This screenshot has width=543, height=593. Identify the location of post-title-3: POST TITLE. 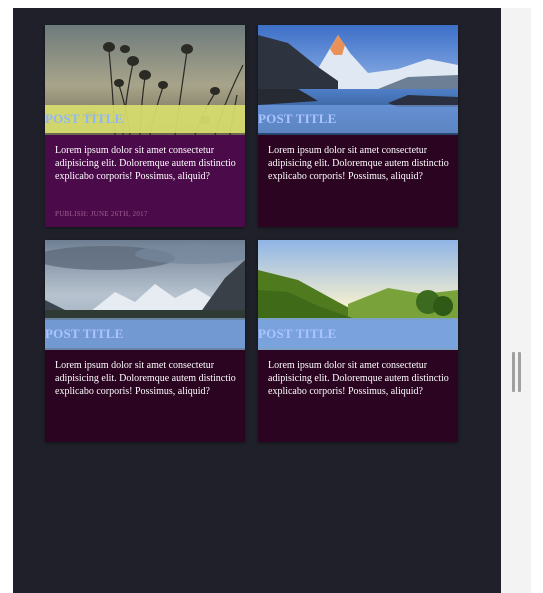
(84, 334).